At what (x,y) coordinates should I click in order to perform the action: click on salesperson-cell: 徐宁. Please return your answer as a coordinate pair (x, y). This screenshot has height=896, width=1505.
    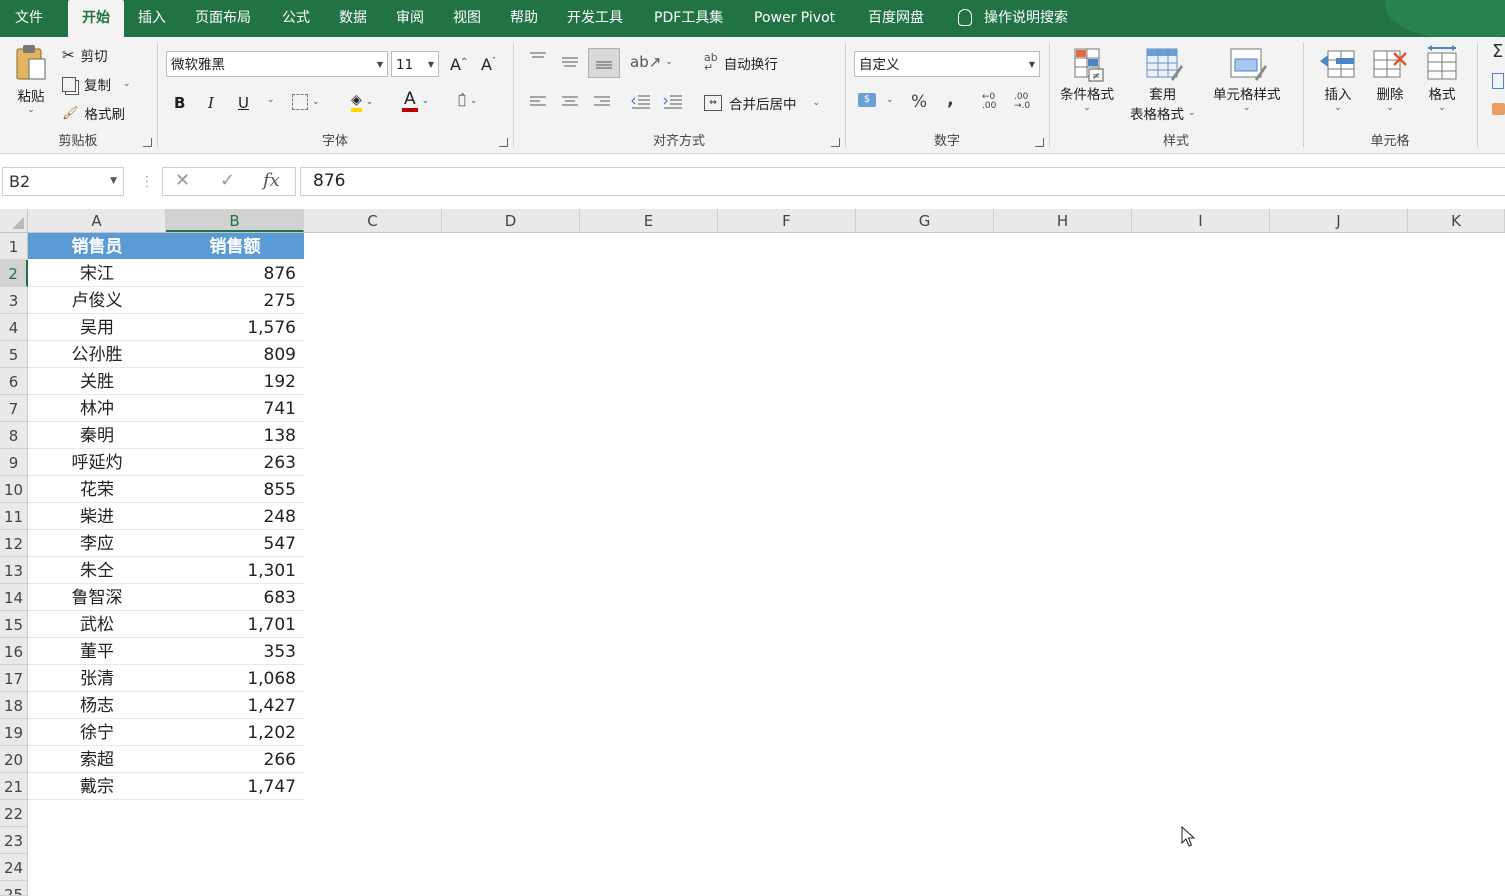
    Looking at the image, I should click on (97, 732).